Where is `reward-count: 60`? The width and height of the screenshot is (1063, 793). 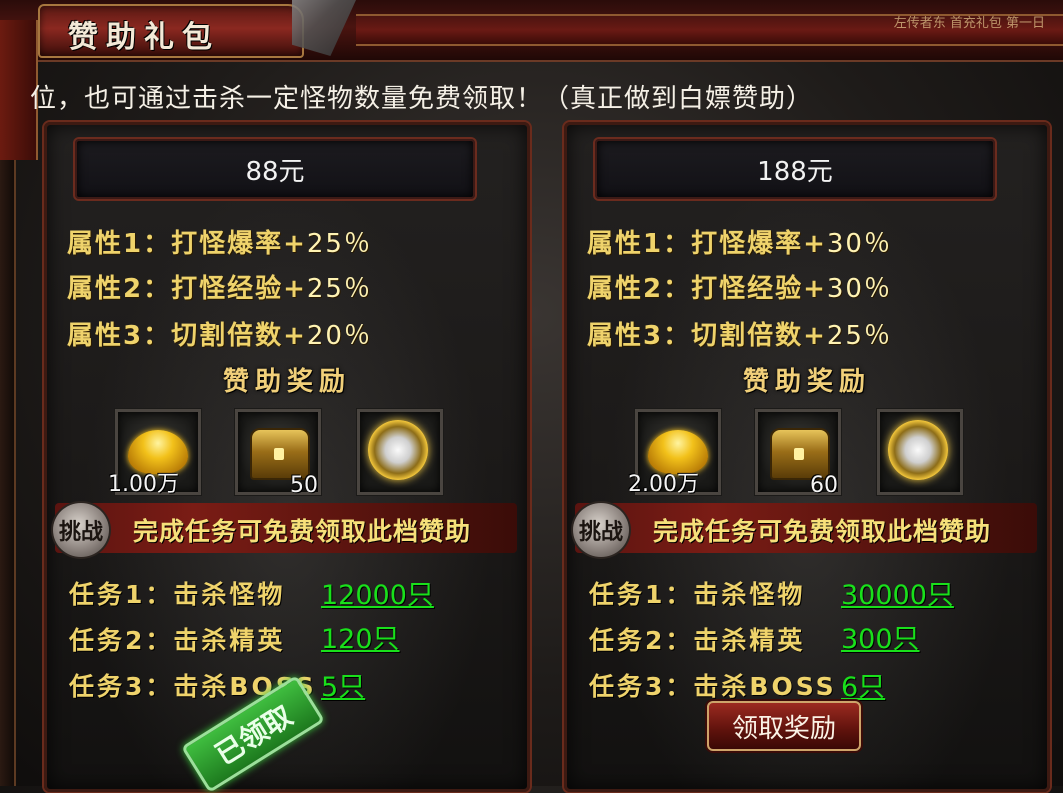 reward-count: 60 is located at coordinates (824, 485).